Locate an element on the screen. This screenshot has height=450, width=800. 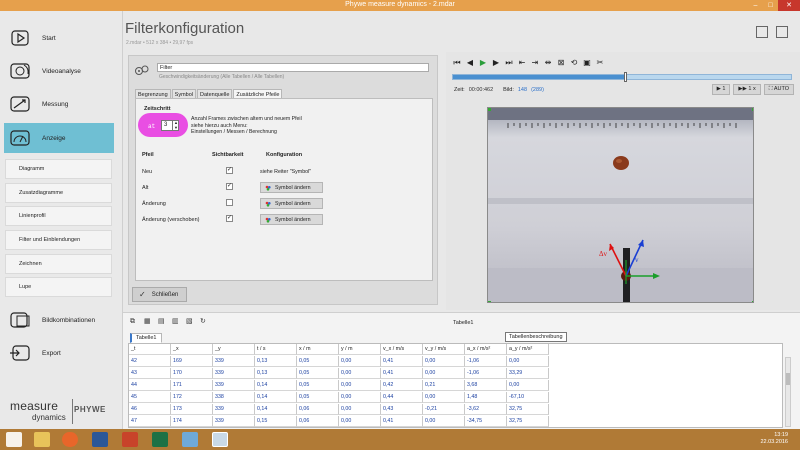
table-cell: 3,68 is located at coordinates (486, 385).